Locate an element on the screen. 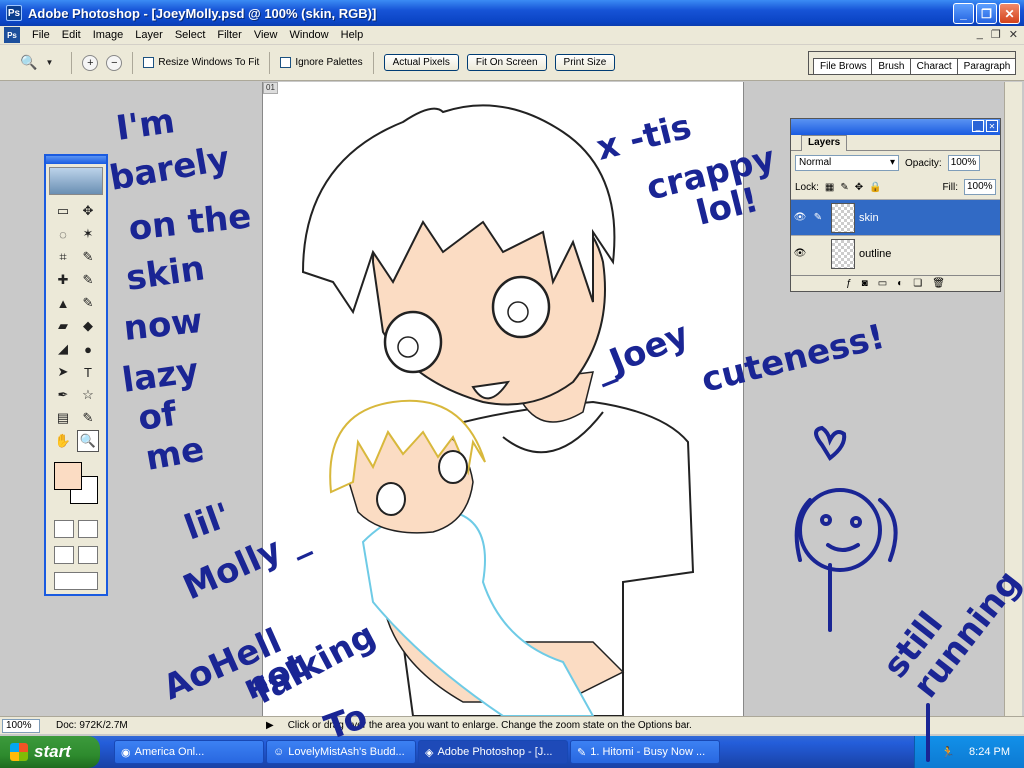  foreground-color-swatch is located at coordinates (68, 476).